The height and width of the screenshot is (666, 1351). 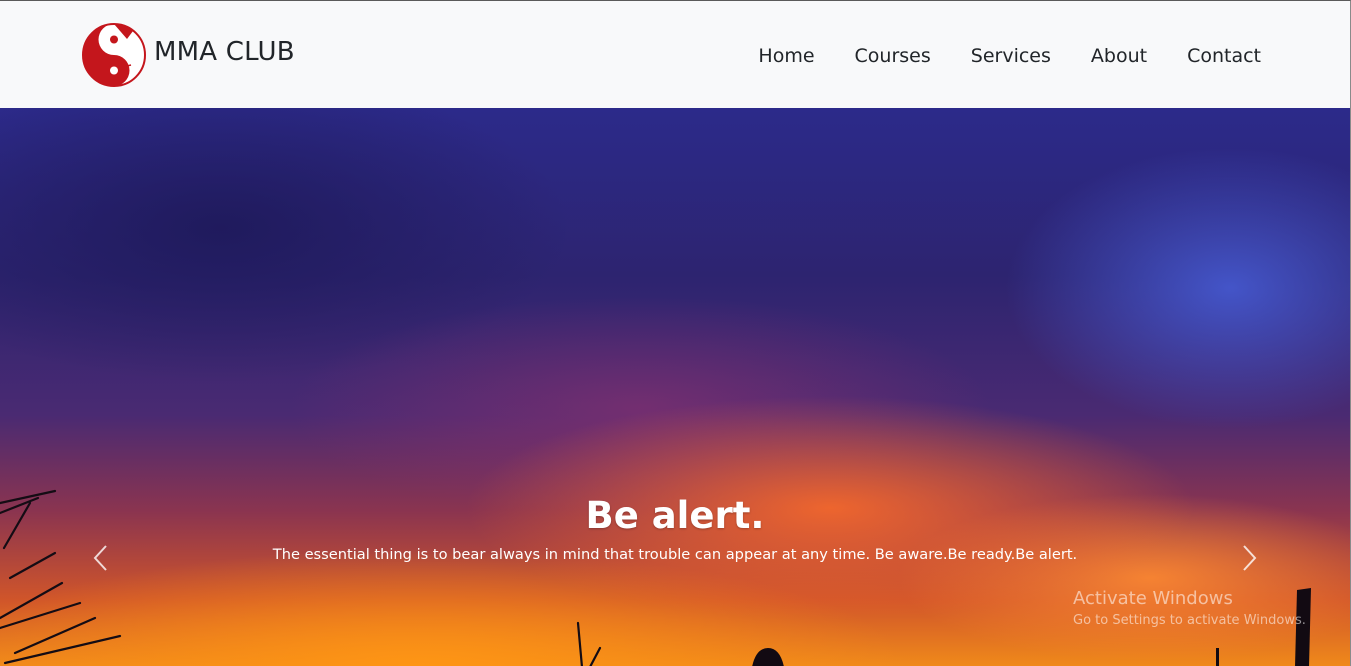 I want to click on slide-title: Be alert., so click(x=675, y=515).